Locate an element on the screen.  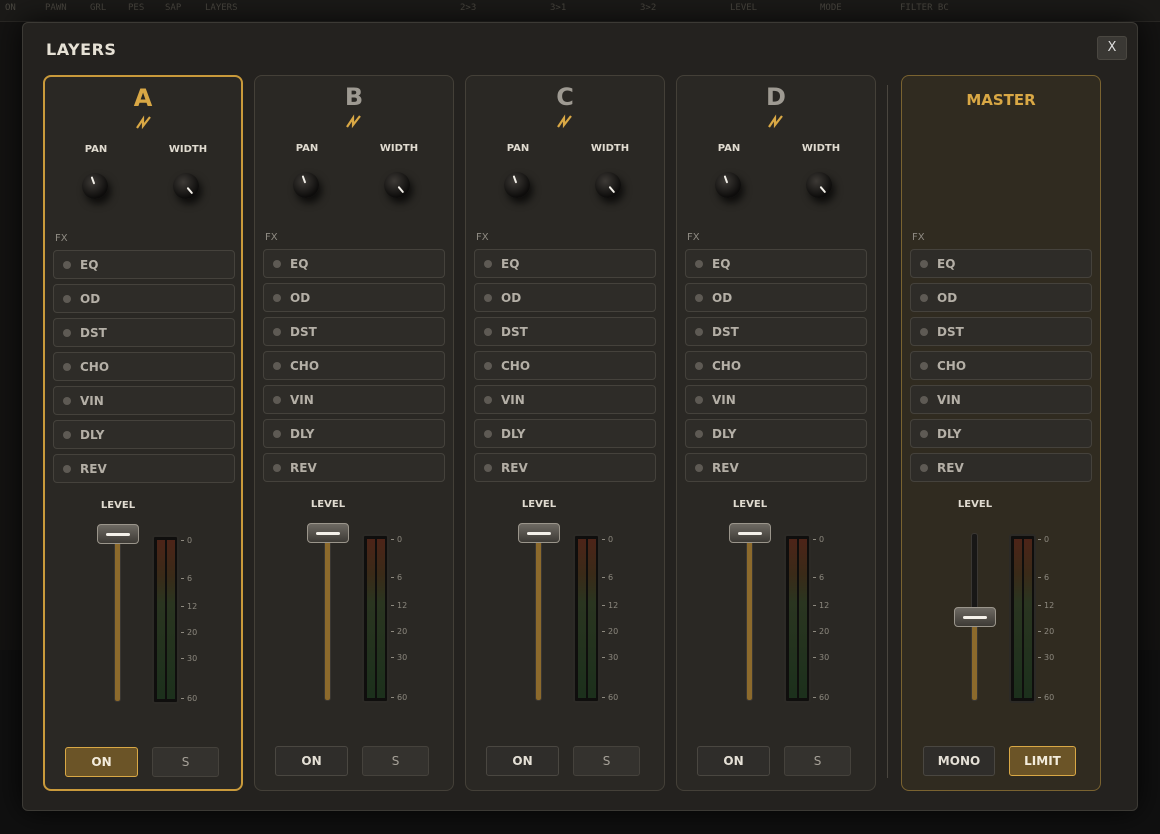
limit-button: LIMIT is located at coordinates (1042, 761).